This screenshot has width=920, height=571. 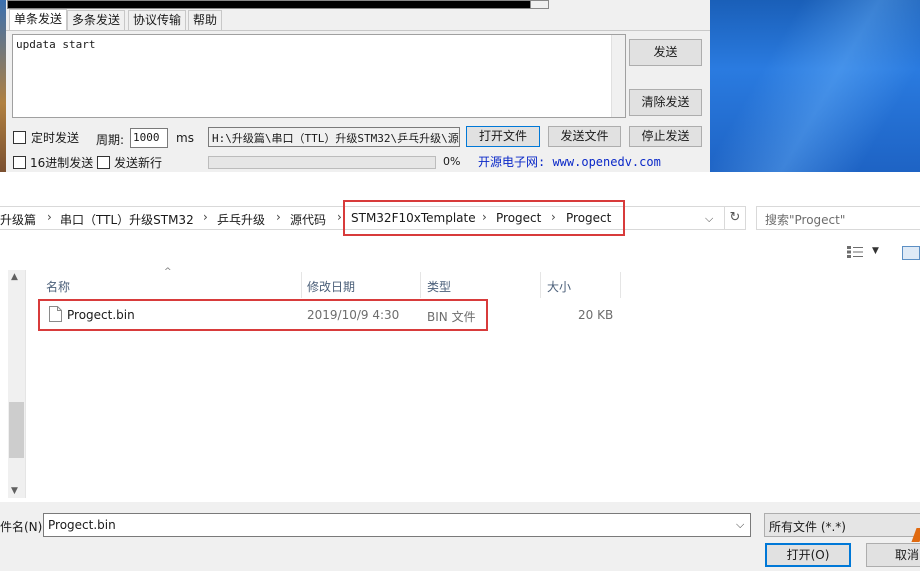 I want to click on column-header-size: 大小, so click(x=581, y=285).